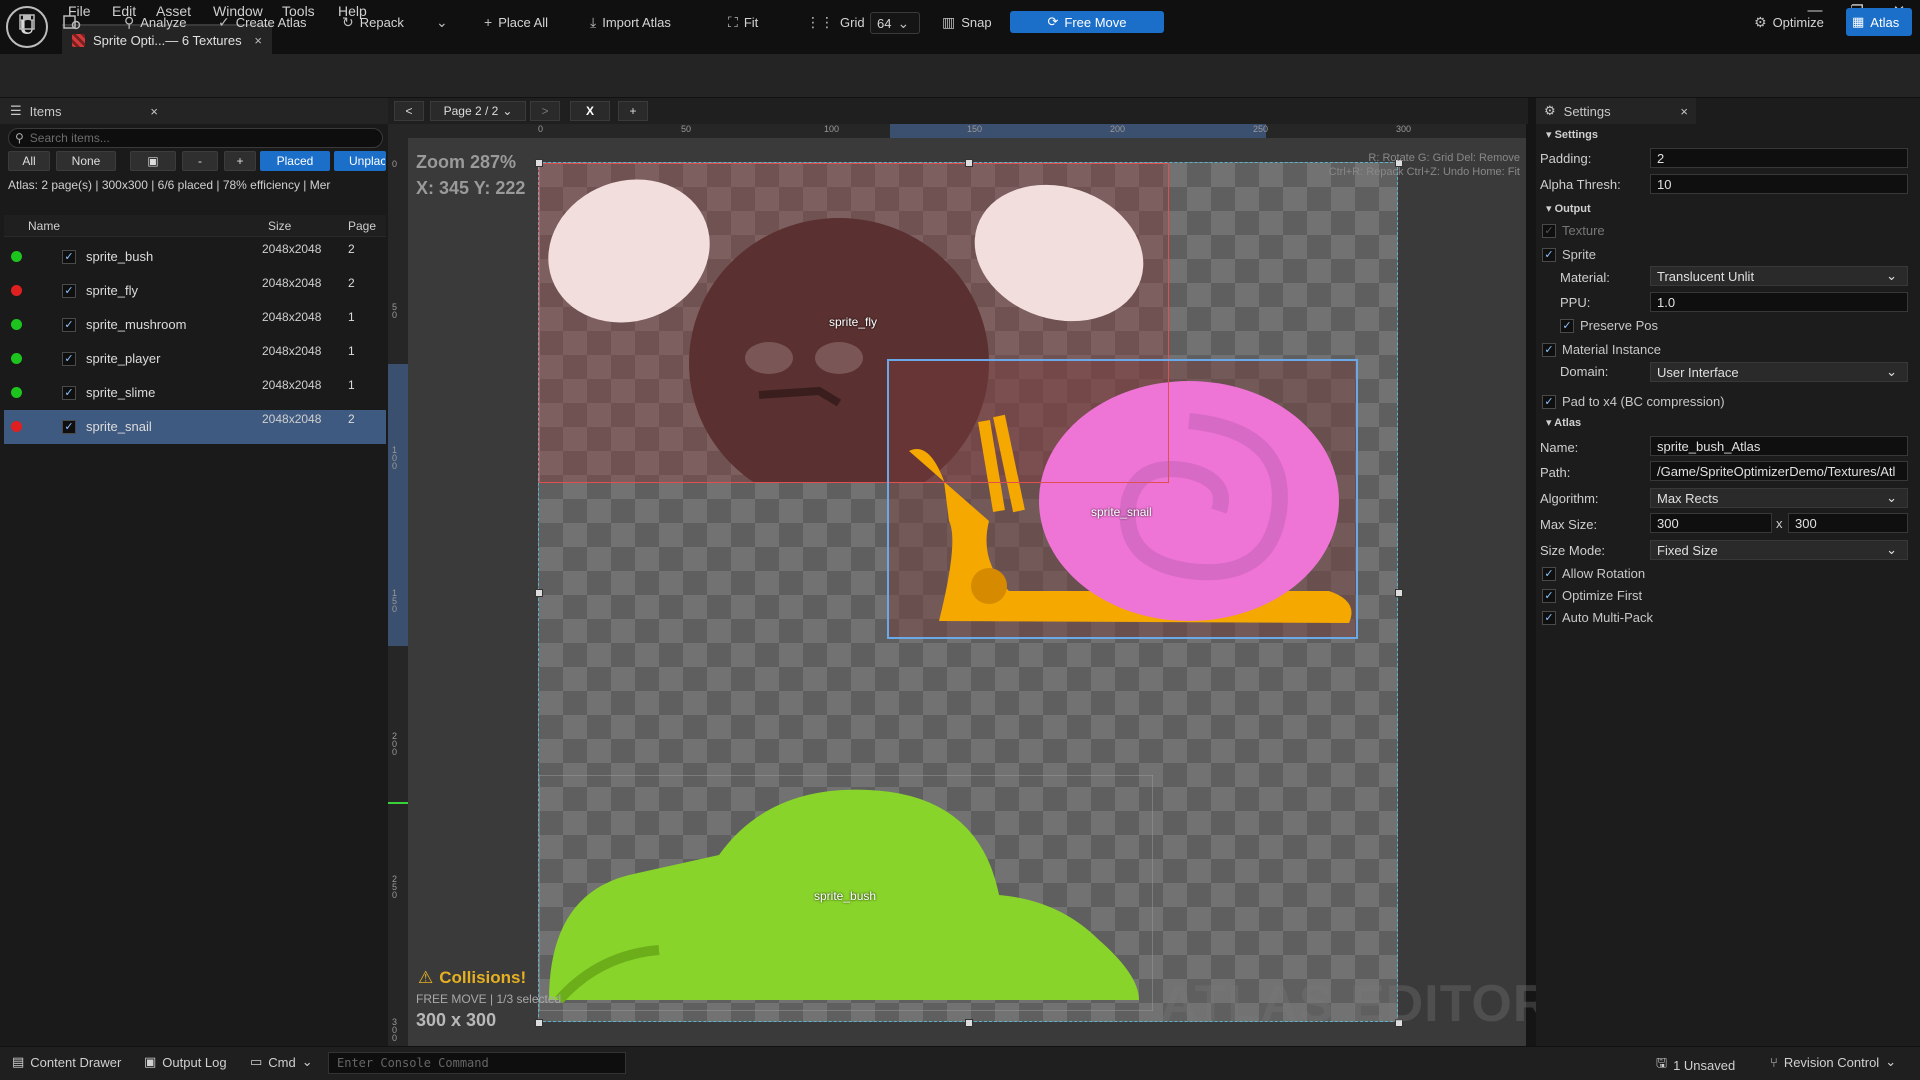  What do you see at coordinates (1711, 523) in the screenshot?
I see `max-width-field: 300` at bounding box center [1711, 523].